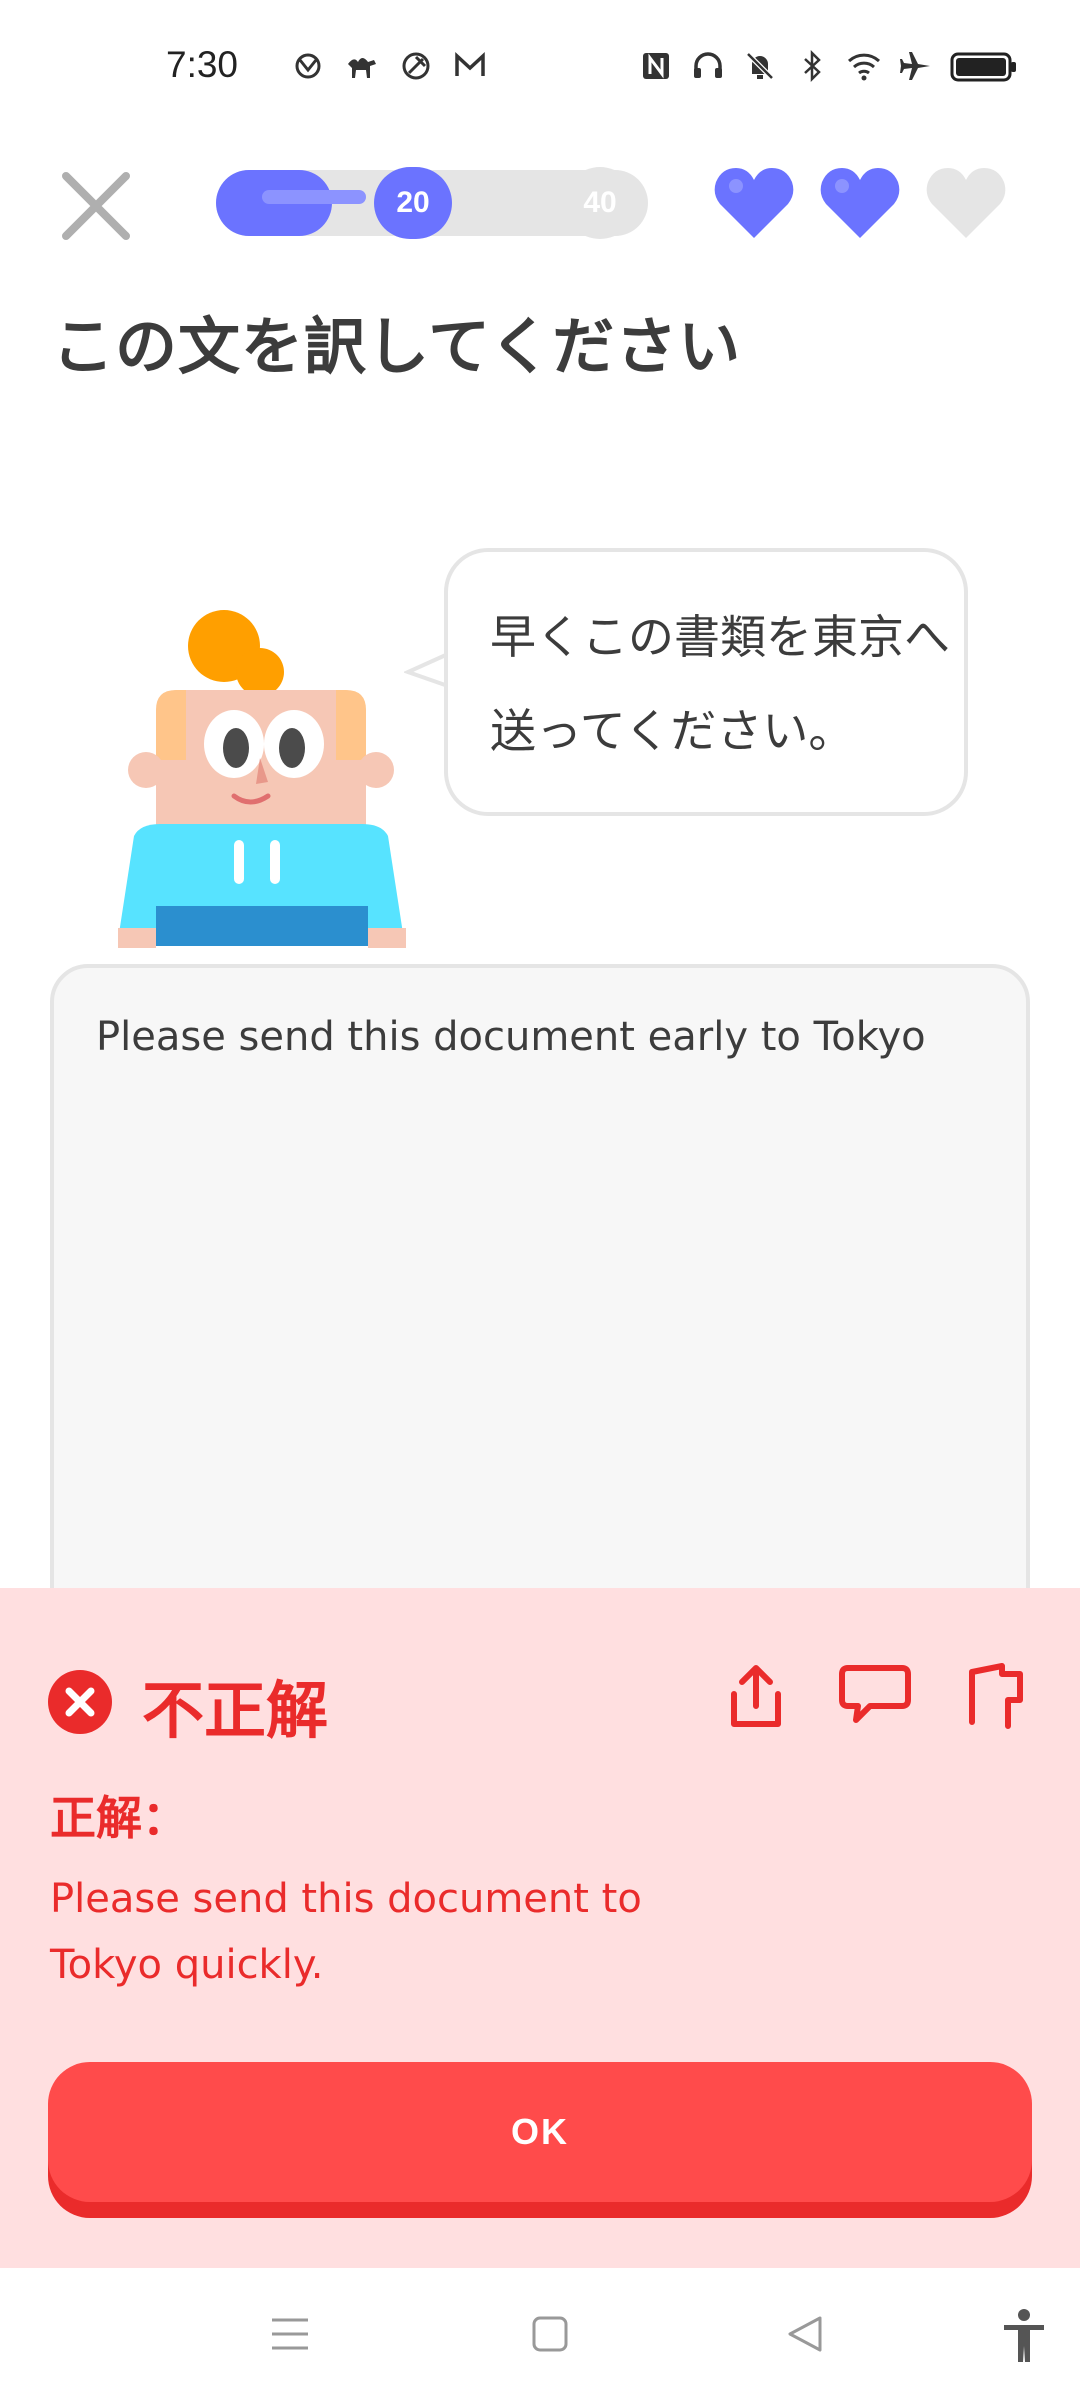 The height and width of the screenshot is (2400, 1080). What do you see at coordinates (202, 64) in the screenshot?
I see `status-time: 7:30` at bounding box center [202, 64].